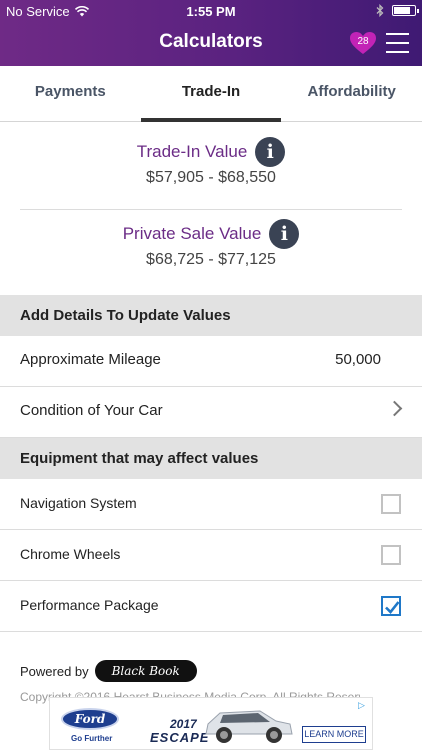 The height and width of the screenshot is (750, 422). Describe the element at coordinates (192, 233) in the screenshot. I see `private-sale-value-label: Private Sale Value` at that location.